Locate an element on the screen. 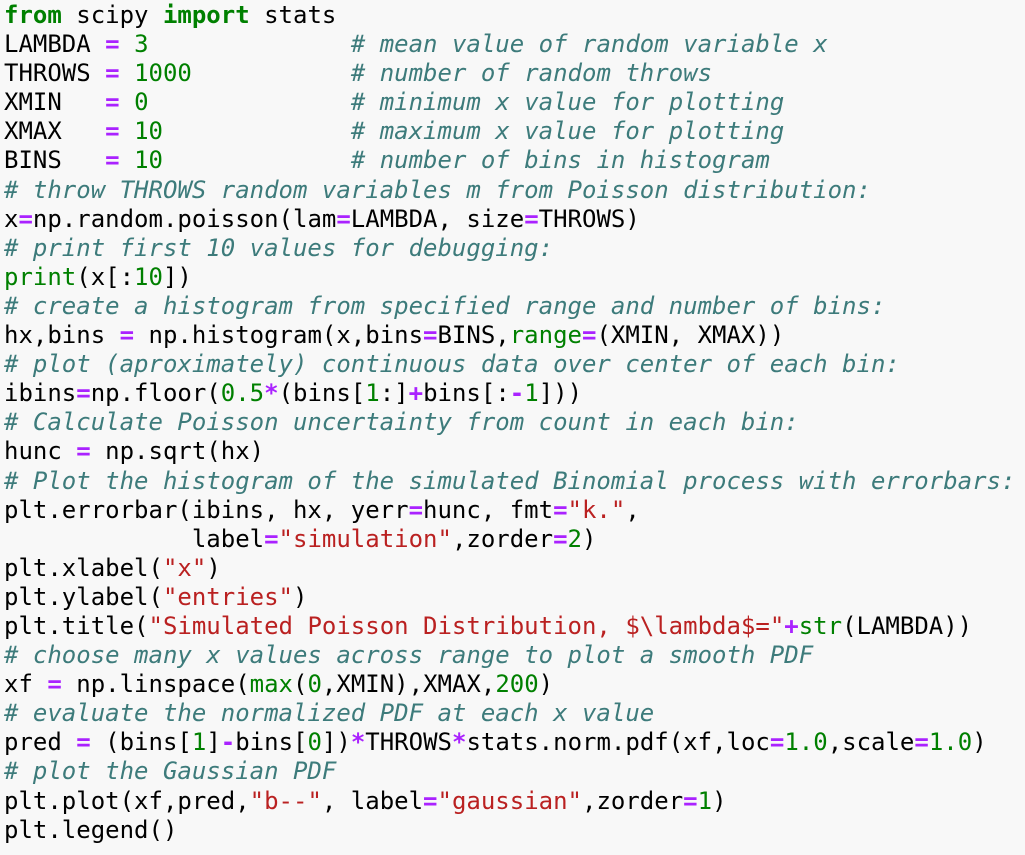 Image resolution: width=1025 pixels, height=855 pixels. code-text-token: BINS, is located at coordinates (473, 335).